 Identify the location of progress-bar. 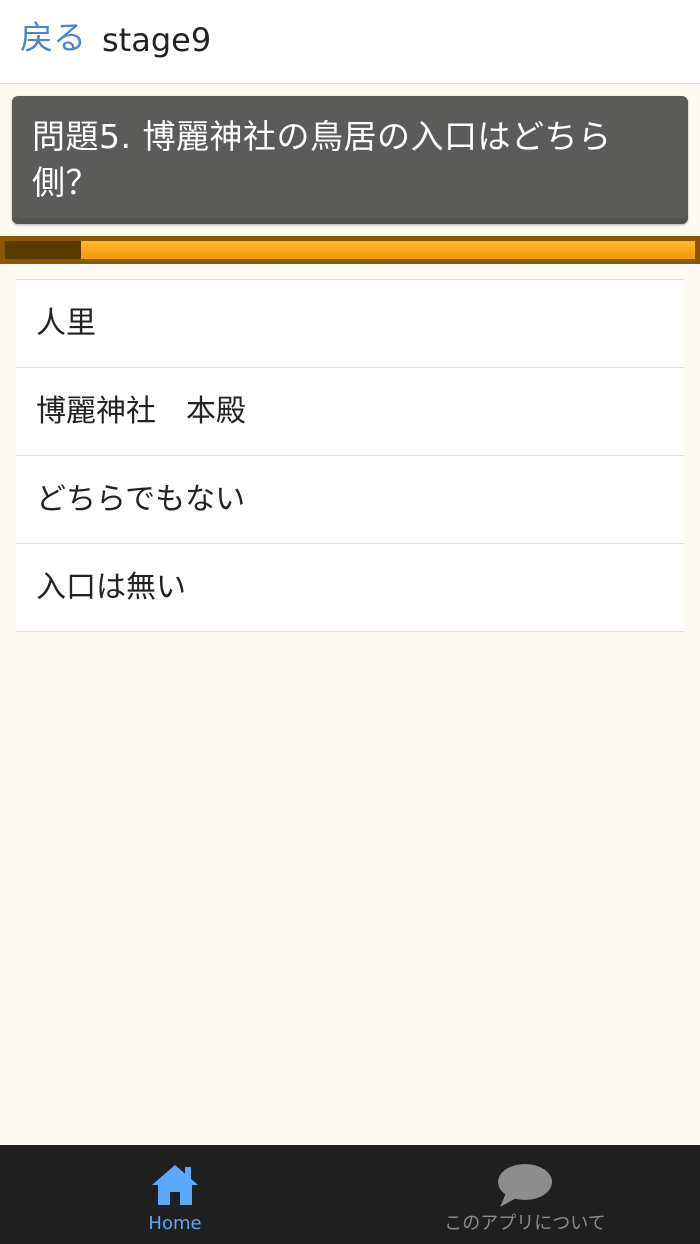
(350, 250).